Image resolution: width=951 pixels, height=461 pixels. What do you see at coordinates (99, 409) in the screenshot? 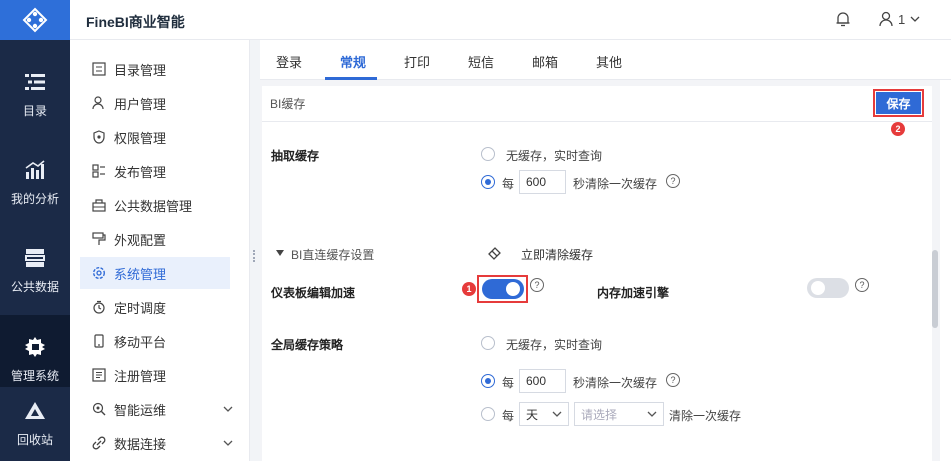
I see `ops-icon` at bounding box center [99, 409].